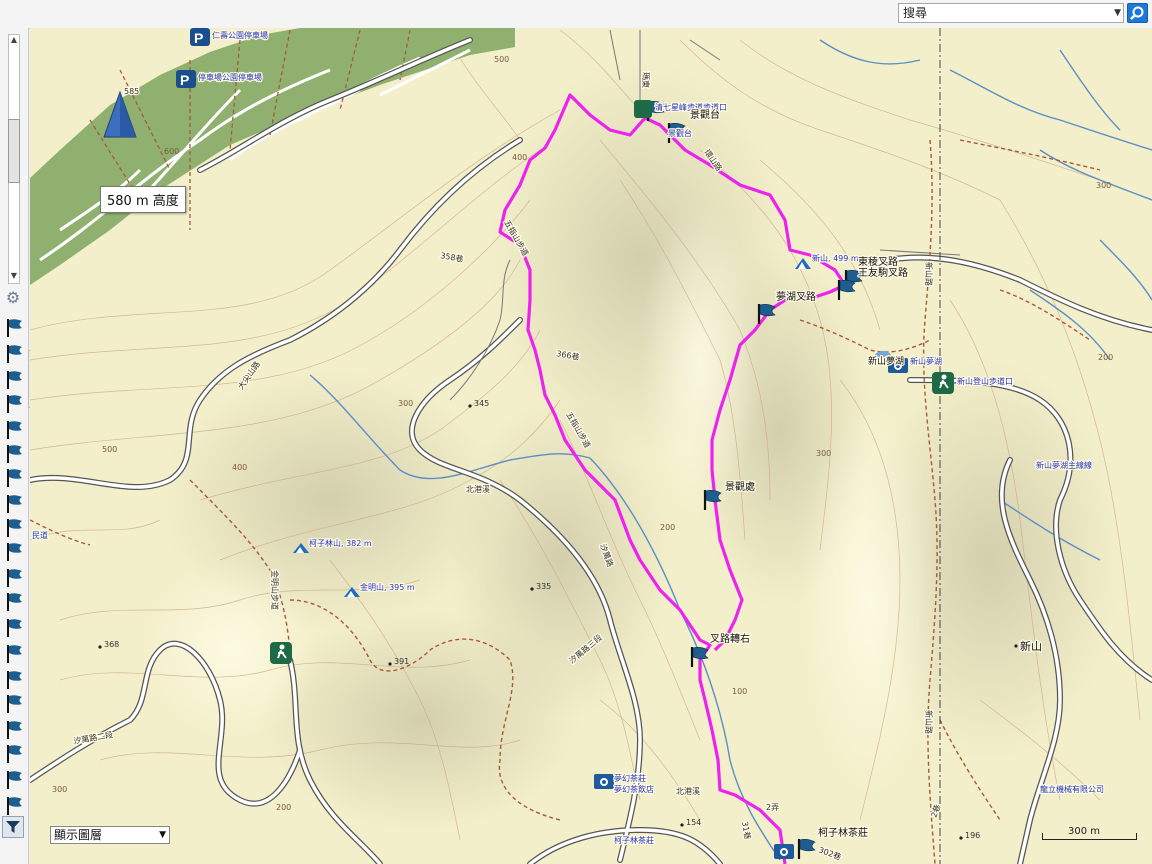  Describe the element at coordinates (926, 361) in the screenshot. I see `xinshan-menghu-label: 新山夢湖` at that location.